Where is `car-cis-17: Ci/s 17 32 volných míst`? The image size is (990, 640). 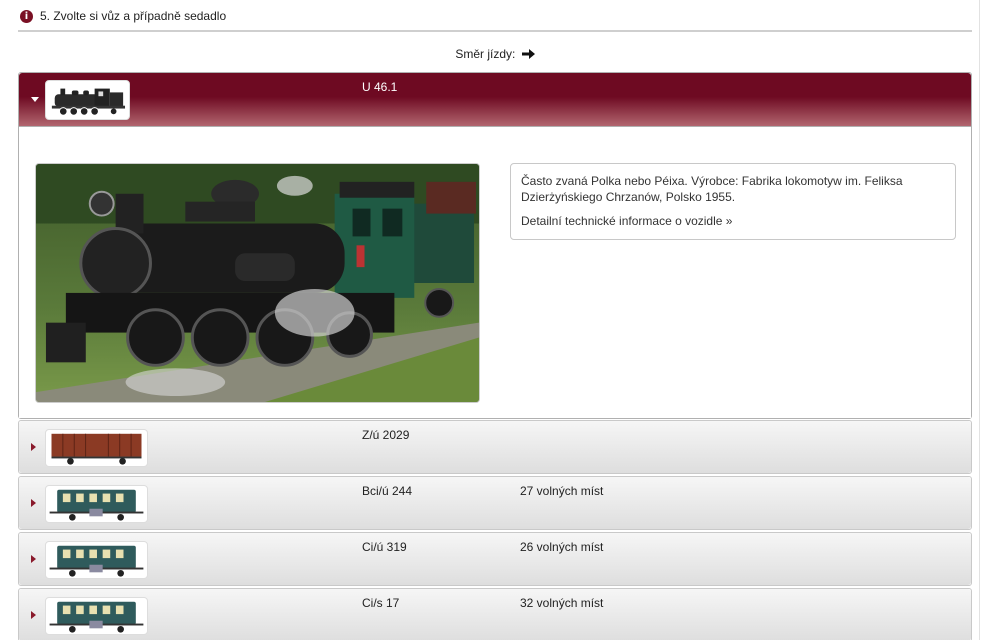
car-cis-17: Ci/s 17 32 volných míst is located at coordinates (495, 614).